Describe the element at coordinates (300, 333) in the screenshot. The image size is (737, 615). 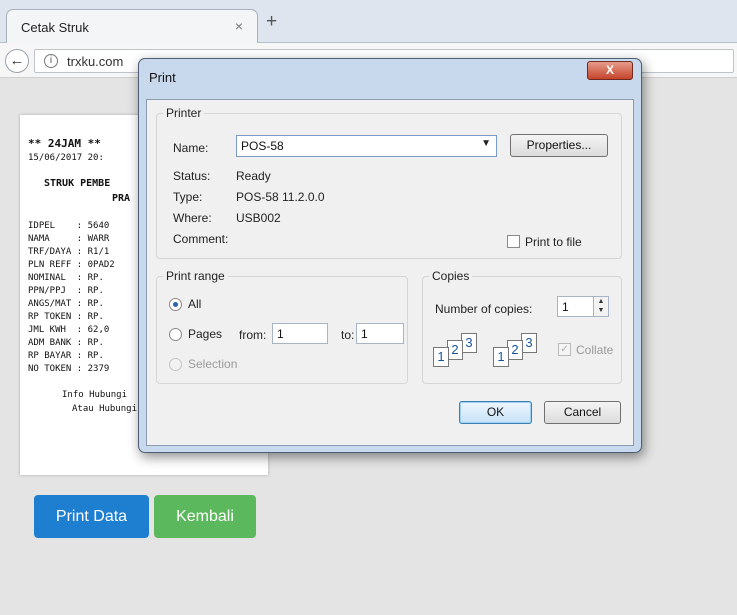
I see `from-input: 1` at that location.